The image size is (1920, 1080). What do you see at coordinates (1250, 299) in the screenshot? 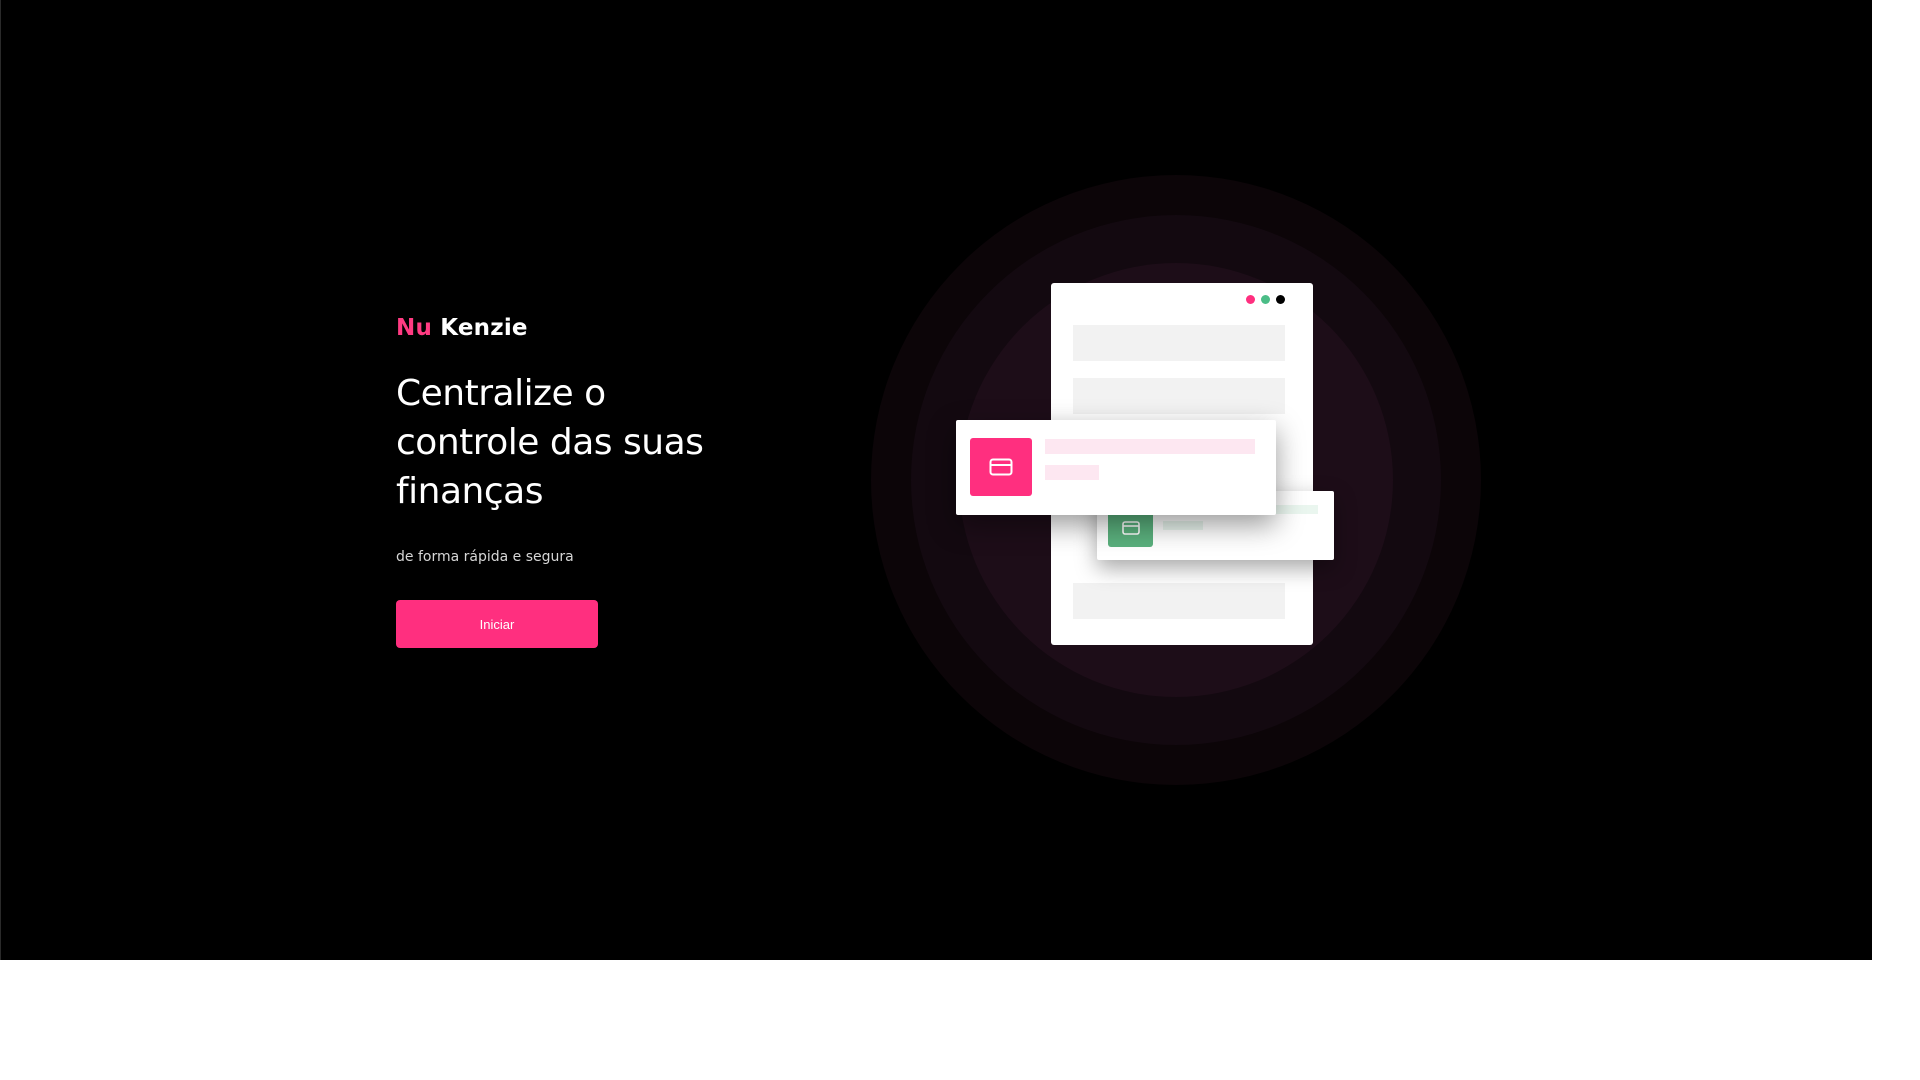
I see `status-dot-pink` at bounding box center [1250, 299].